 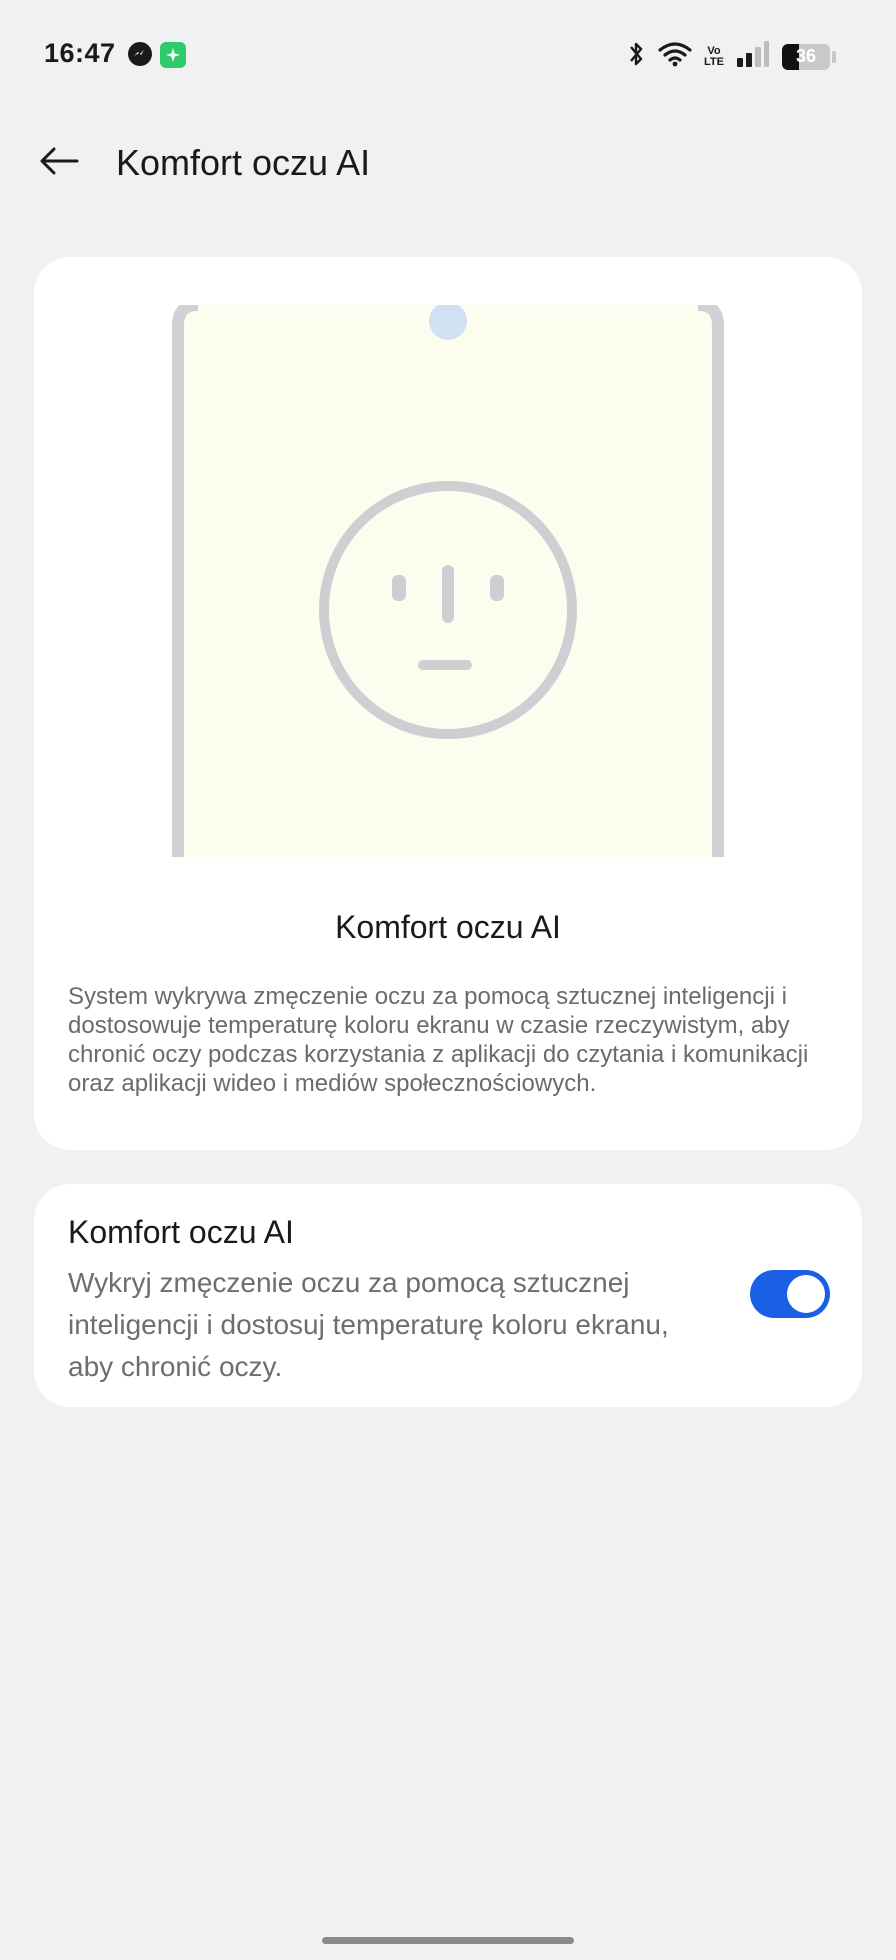 What do you see at coordinates (753, 56) in the screenshot?
I see `signal-icon` at bounding box center [753, 56].